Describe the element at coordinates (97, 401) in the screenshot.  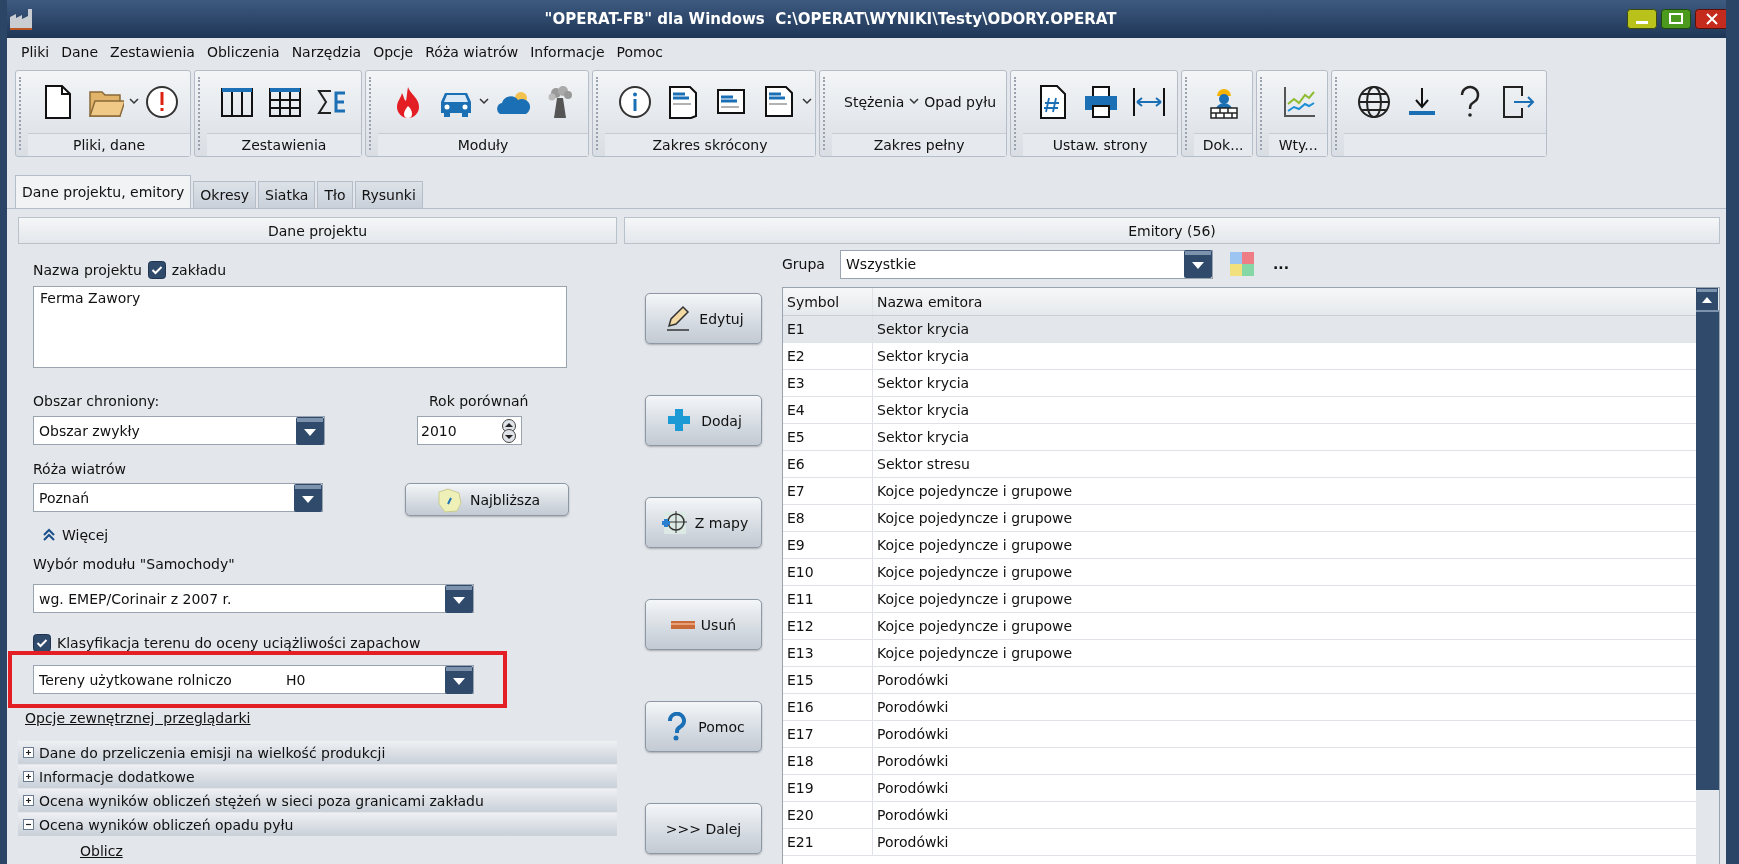
I see `field-label: Obszar chroniony:` at that location.